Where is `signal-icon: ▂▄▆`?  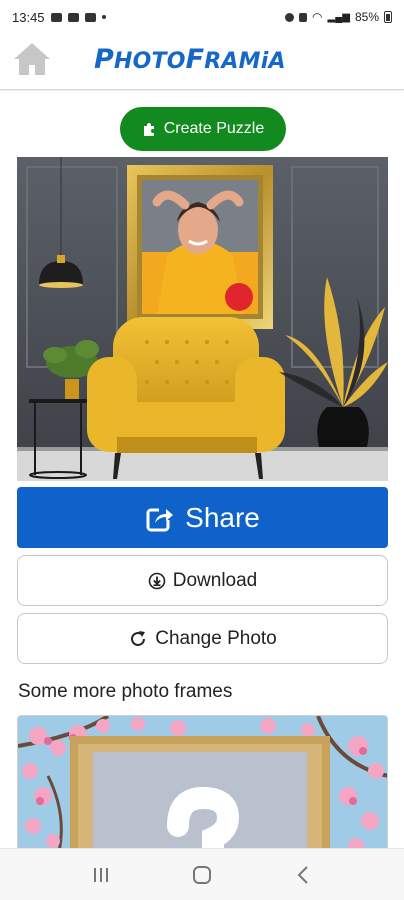
signal-icon: ▂▄▆ is located at coordinates (338, 17).